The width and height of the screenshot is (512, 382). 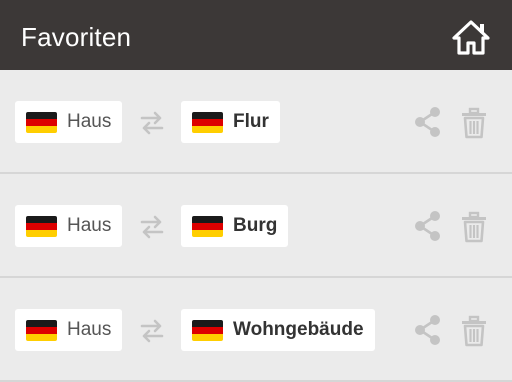 I want to click on target-word-chip: Flur, so click(x=230, y=122).